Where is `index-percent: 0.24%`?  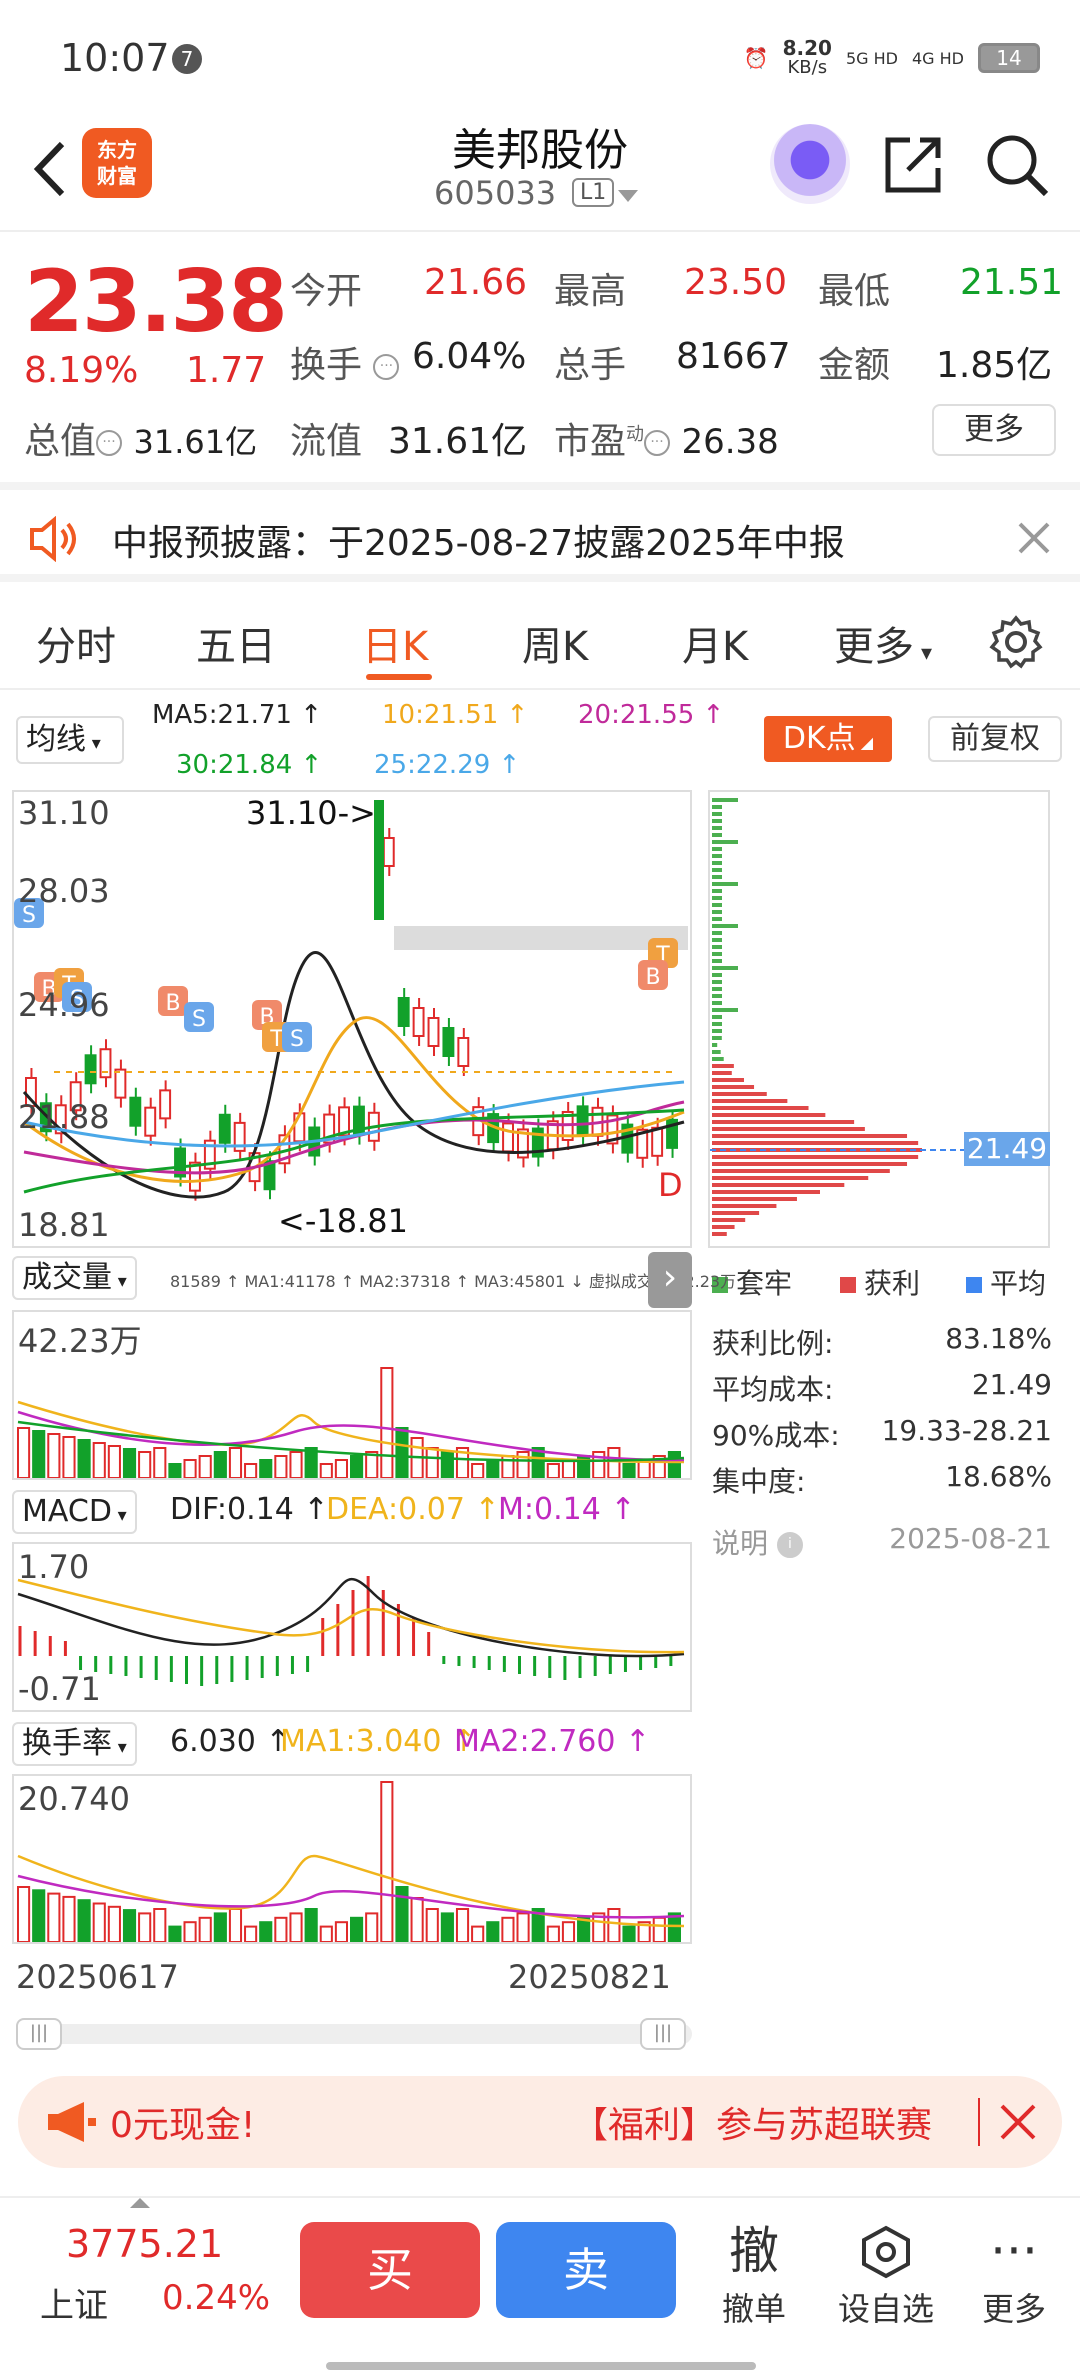 index-percent: 0.24% is located at coordinates (216, 2298).